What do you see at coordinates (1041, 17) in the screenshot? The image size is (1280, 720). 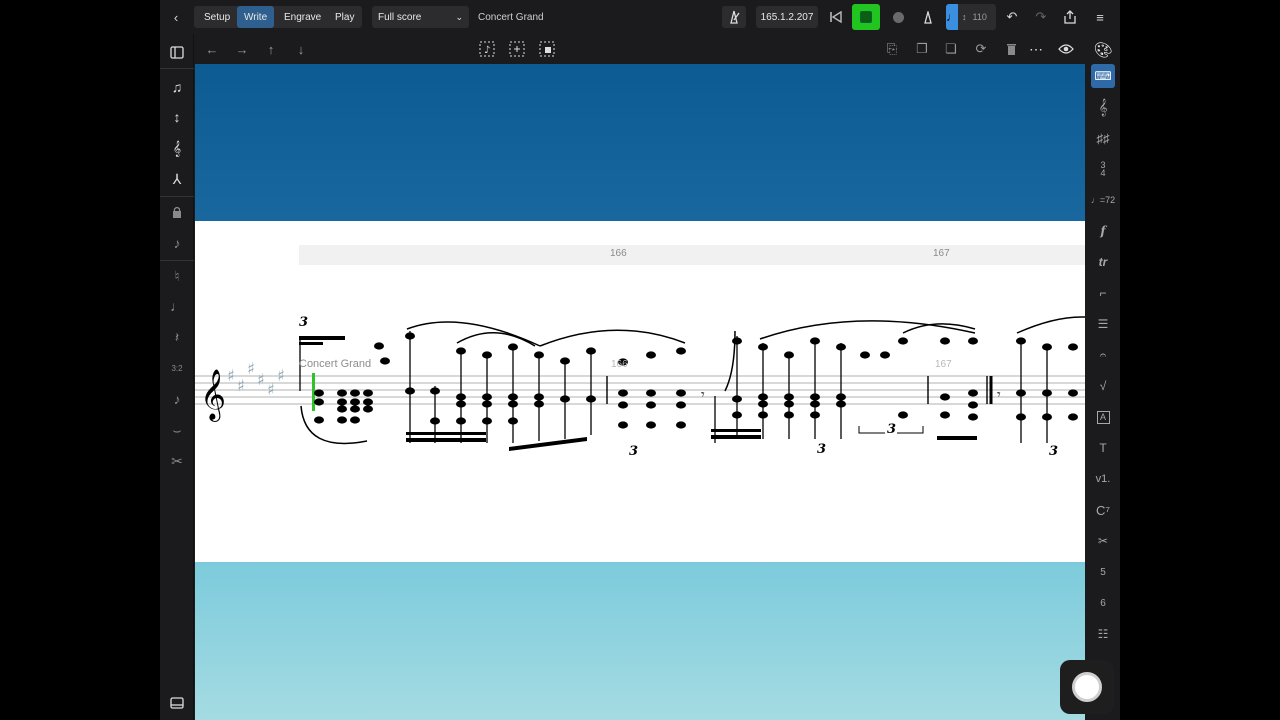 I see `redo-icon: ↷` at bounding box center [1041, 17].